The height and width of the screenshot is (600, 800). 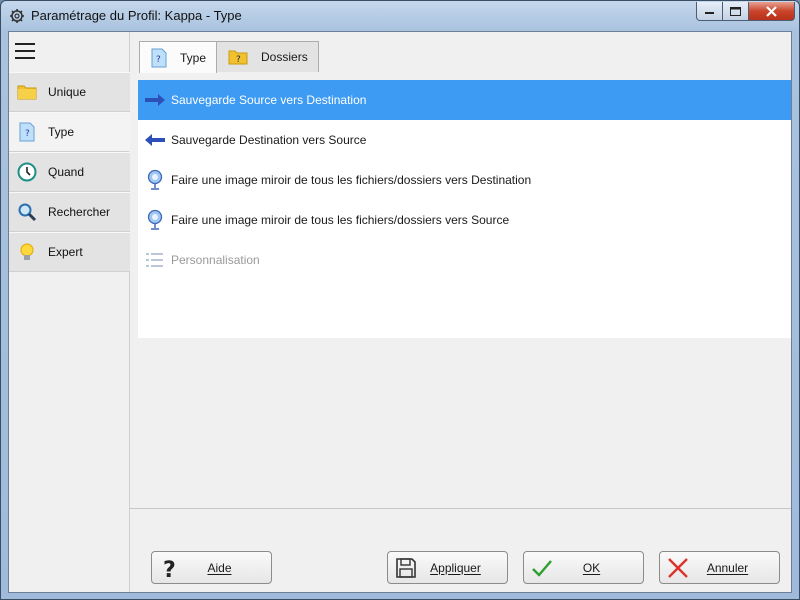 What do you see at coordinates (65, 252) in the screenshot?
I see `sidebar-item-label: Expert` at bounding box center [65, 252].